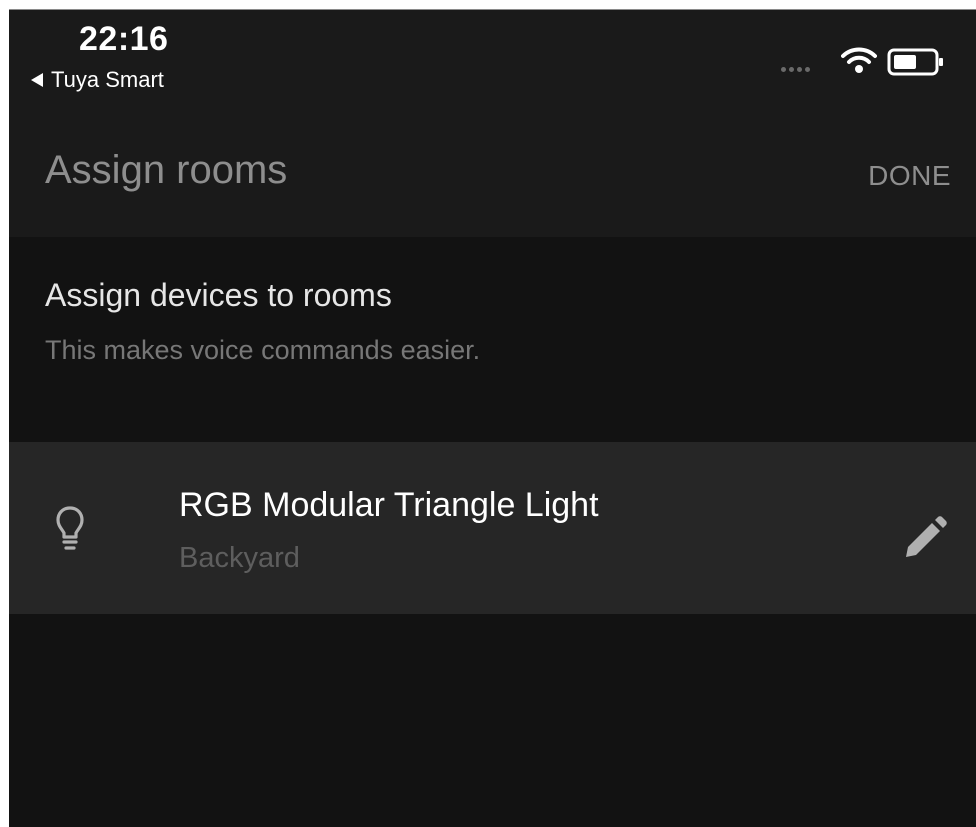  What do you see at coordinates (492, 57) in the screenshot?
I see `status-bar: 22:16 Tuya Smart` at bounding box center [492, 57].